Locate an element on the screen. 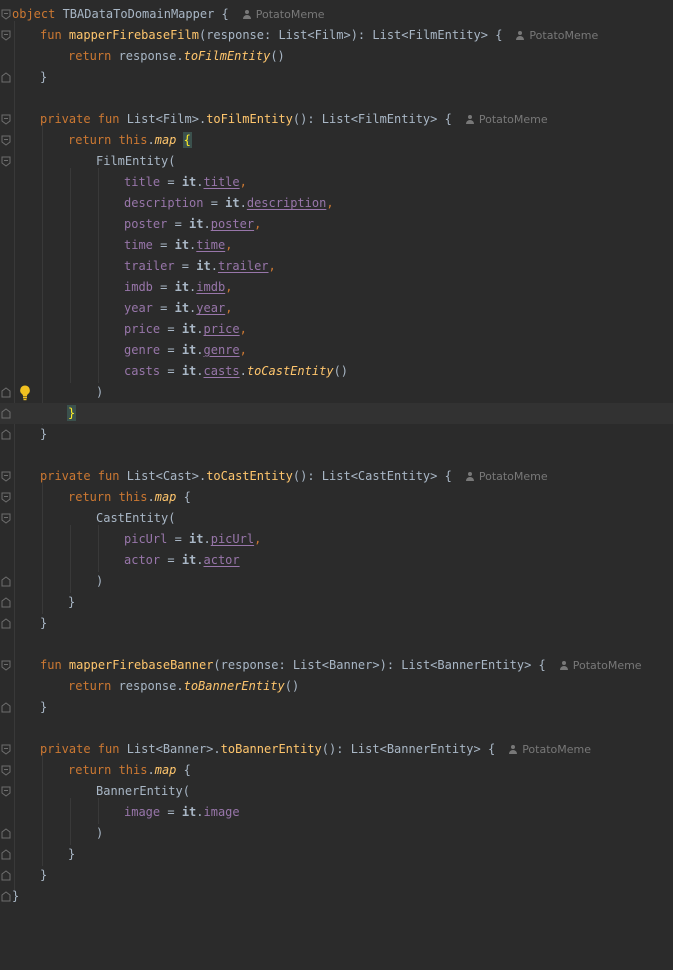 The height and width of the screenshot is (970, 673). signature: (): List<BannerEntity> { is located at coordinates (408, 749).